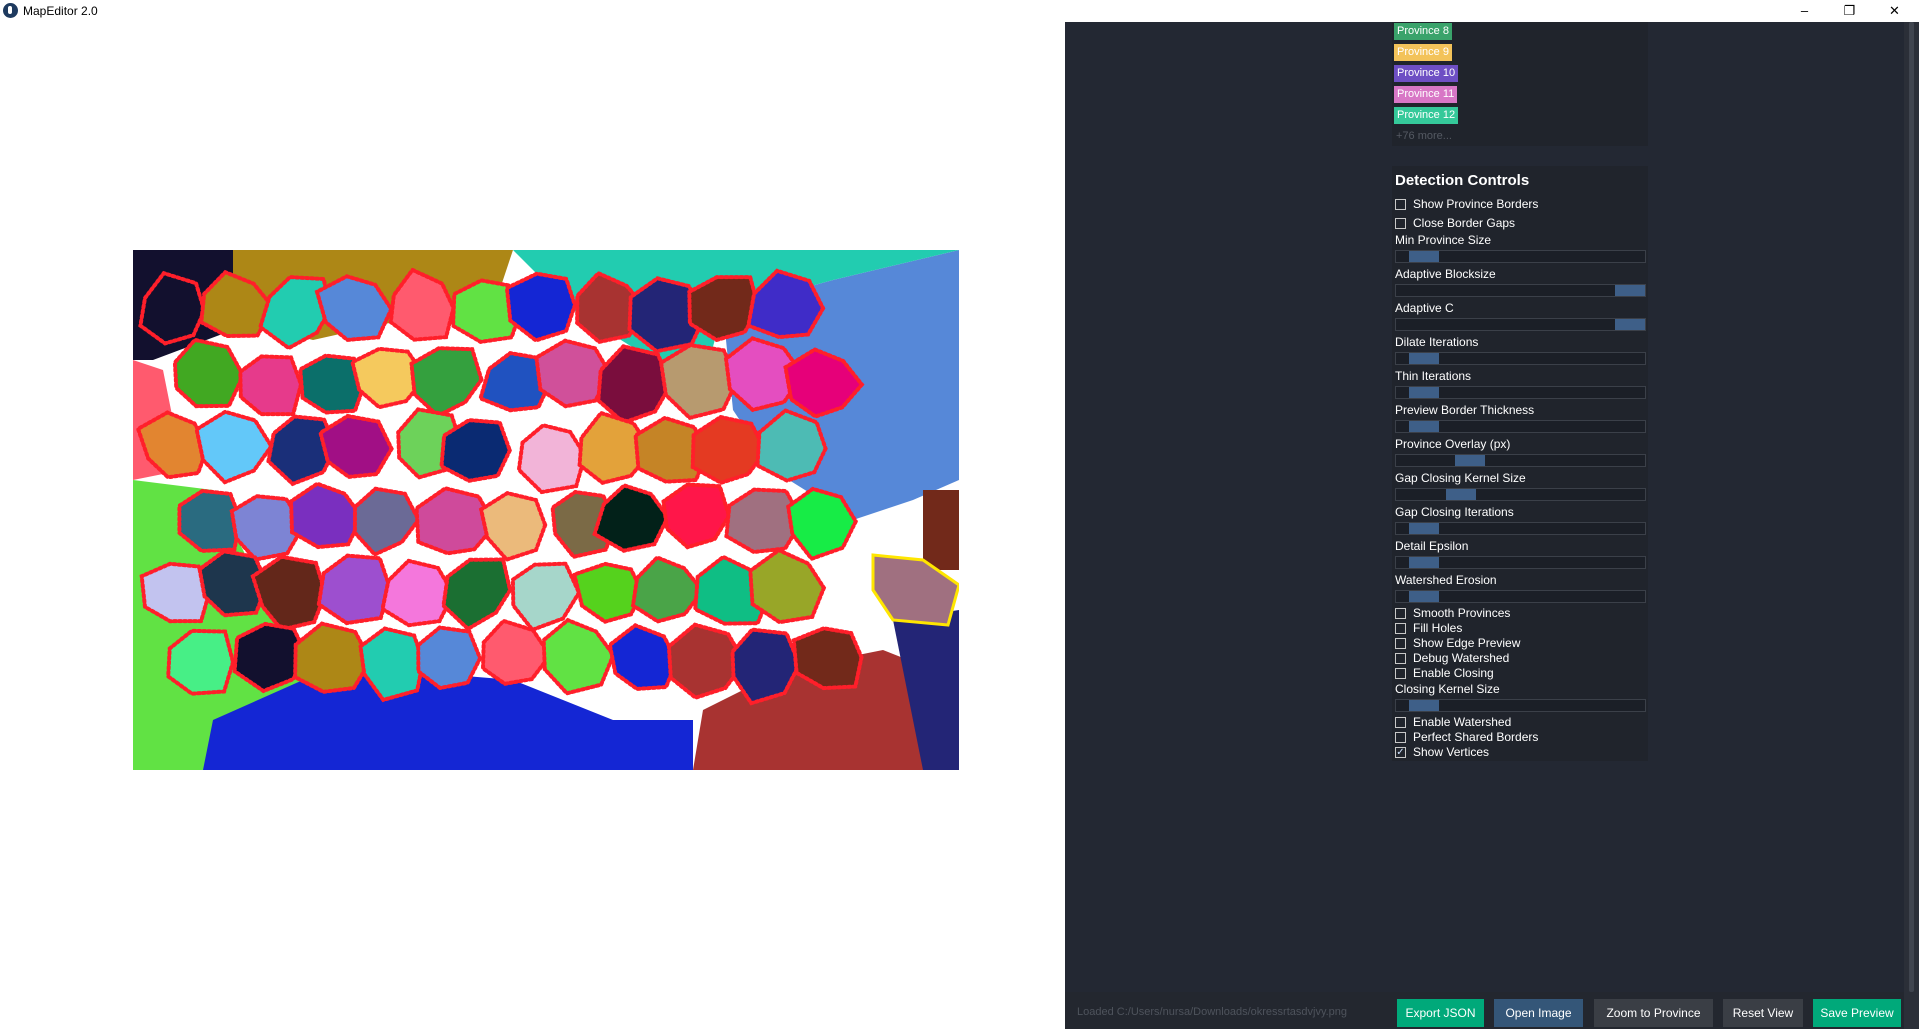 Image resolution: width=1919 pixels, height=1029 pixels. Describe the element at coordinates (1453, 673) in the screenshot. I see `checkbox-label: Enable Closing` at that location.